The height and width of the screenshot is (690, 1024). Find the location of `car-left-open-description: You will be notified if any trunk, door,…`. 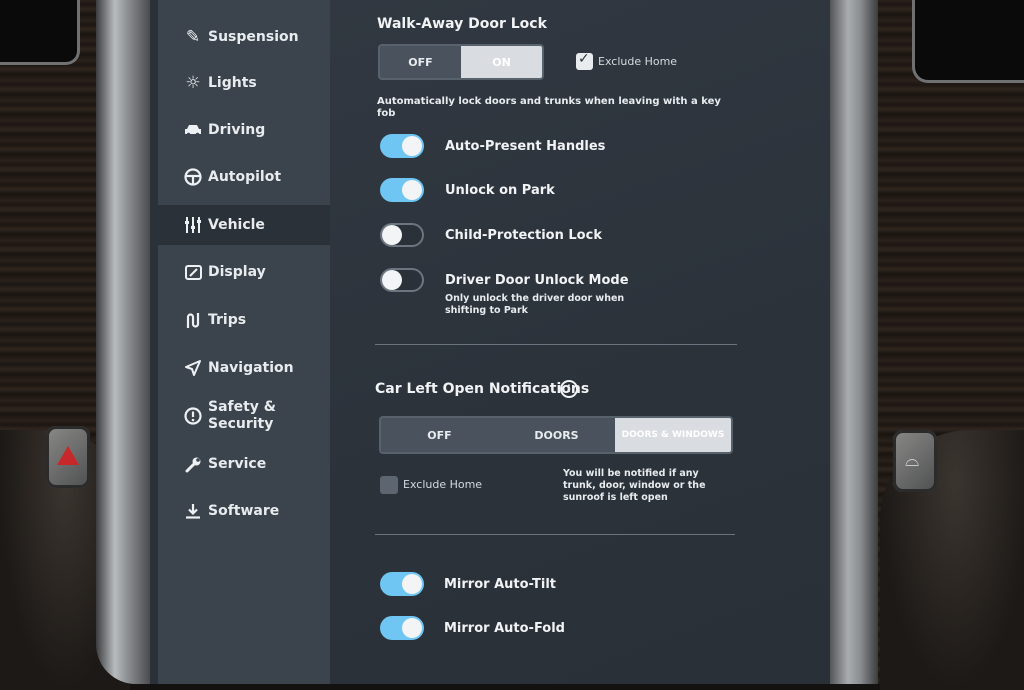

car-left-open-description: You will be notified if any trunk, door,… is located at coordinates (634, 485).